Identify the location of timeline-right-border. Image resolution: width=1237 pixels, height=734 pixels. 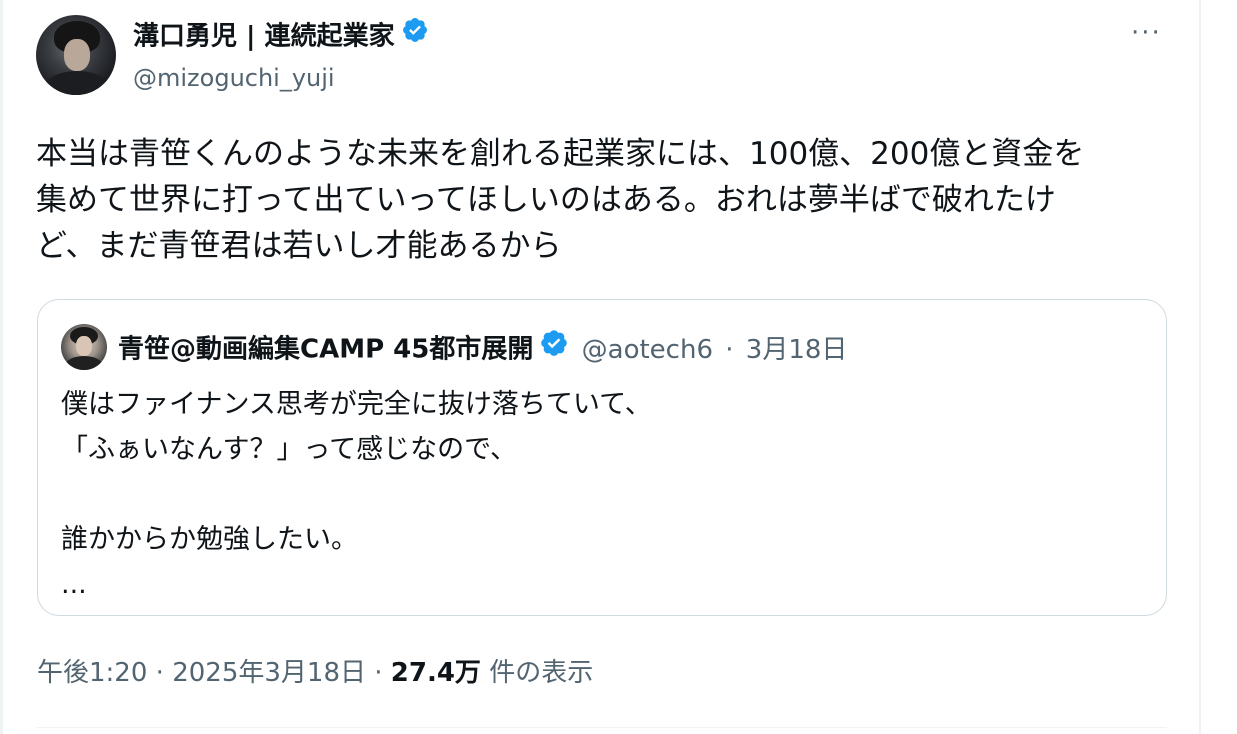
(1200, 367).